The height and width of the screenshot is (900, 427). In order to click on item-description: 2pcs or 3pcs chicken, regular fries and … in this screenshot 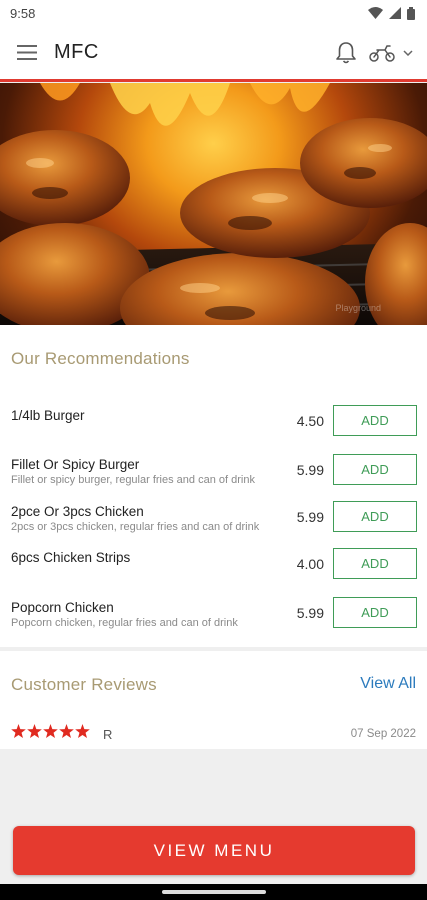, I will do `click(135, 527)`.